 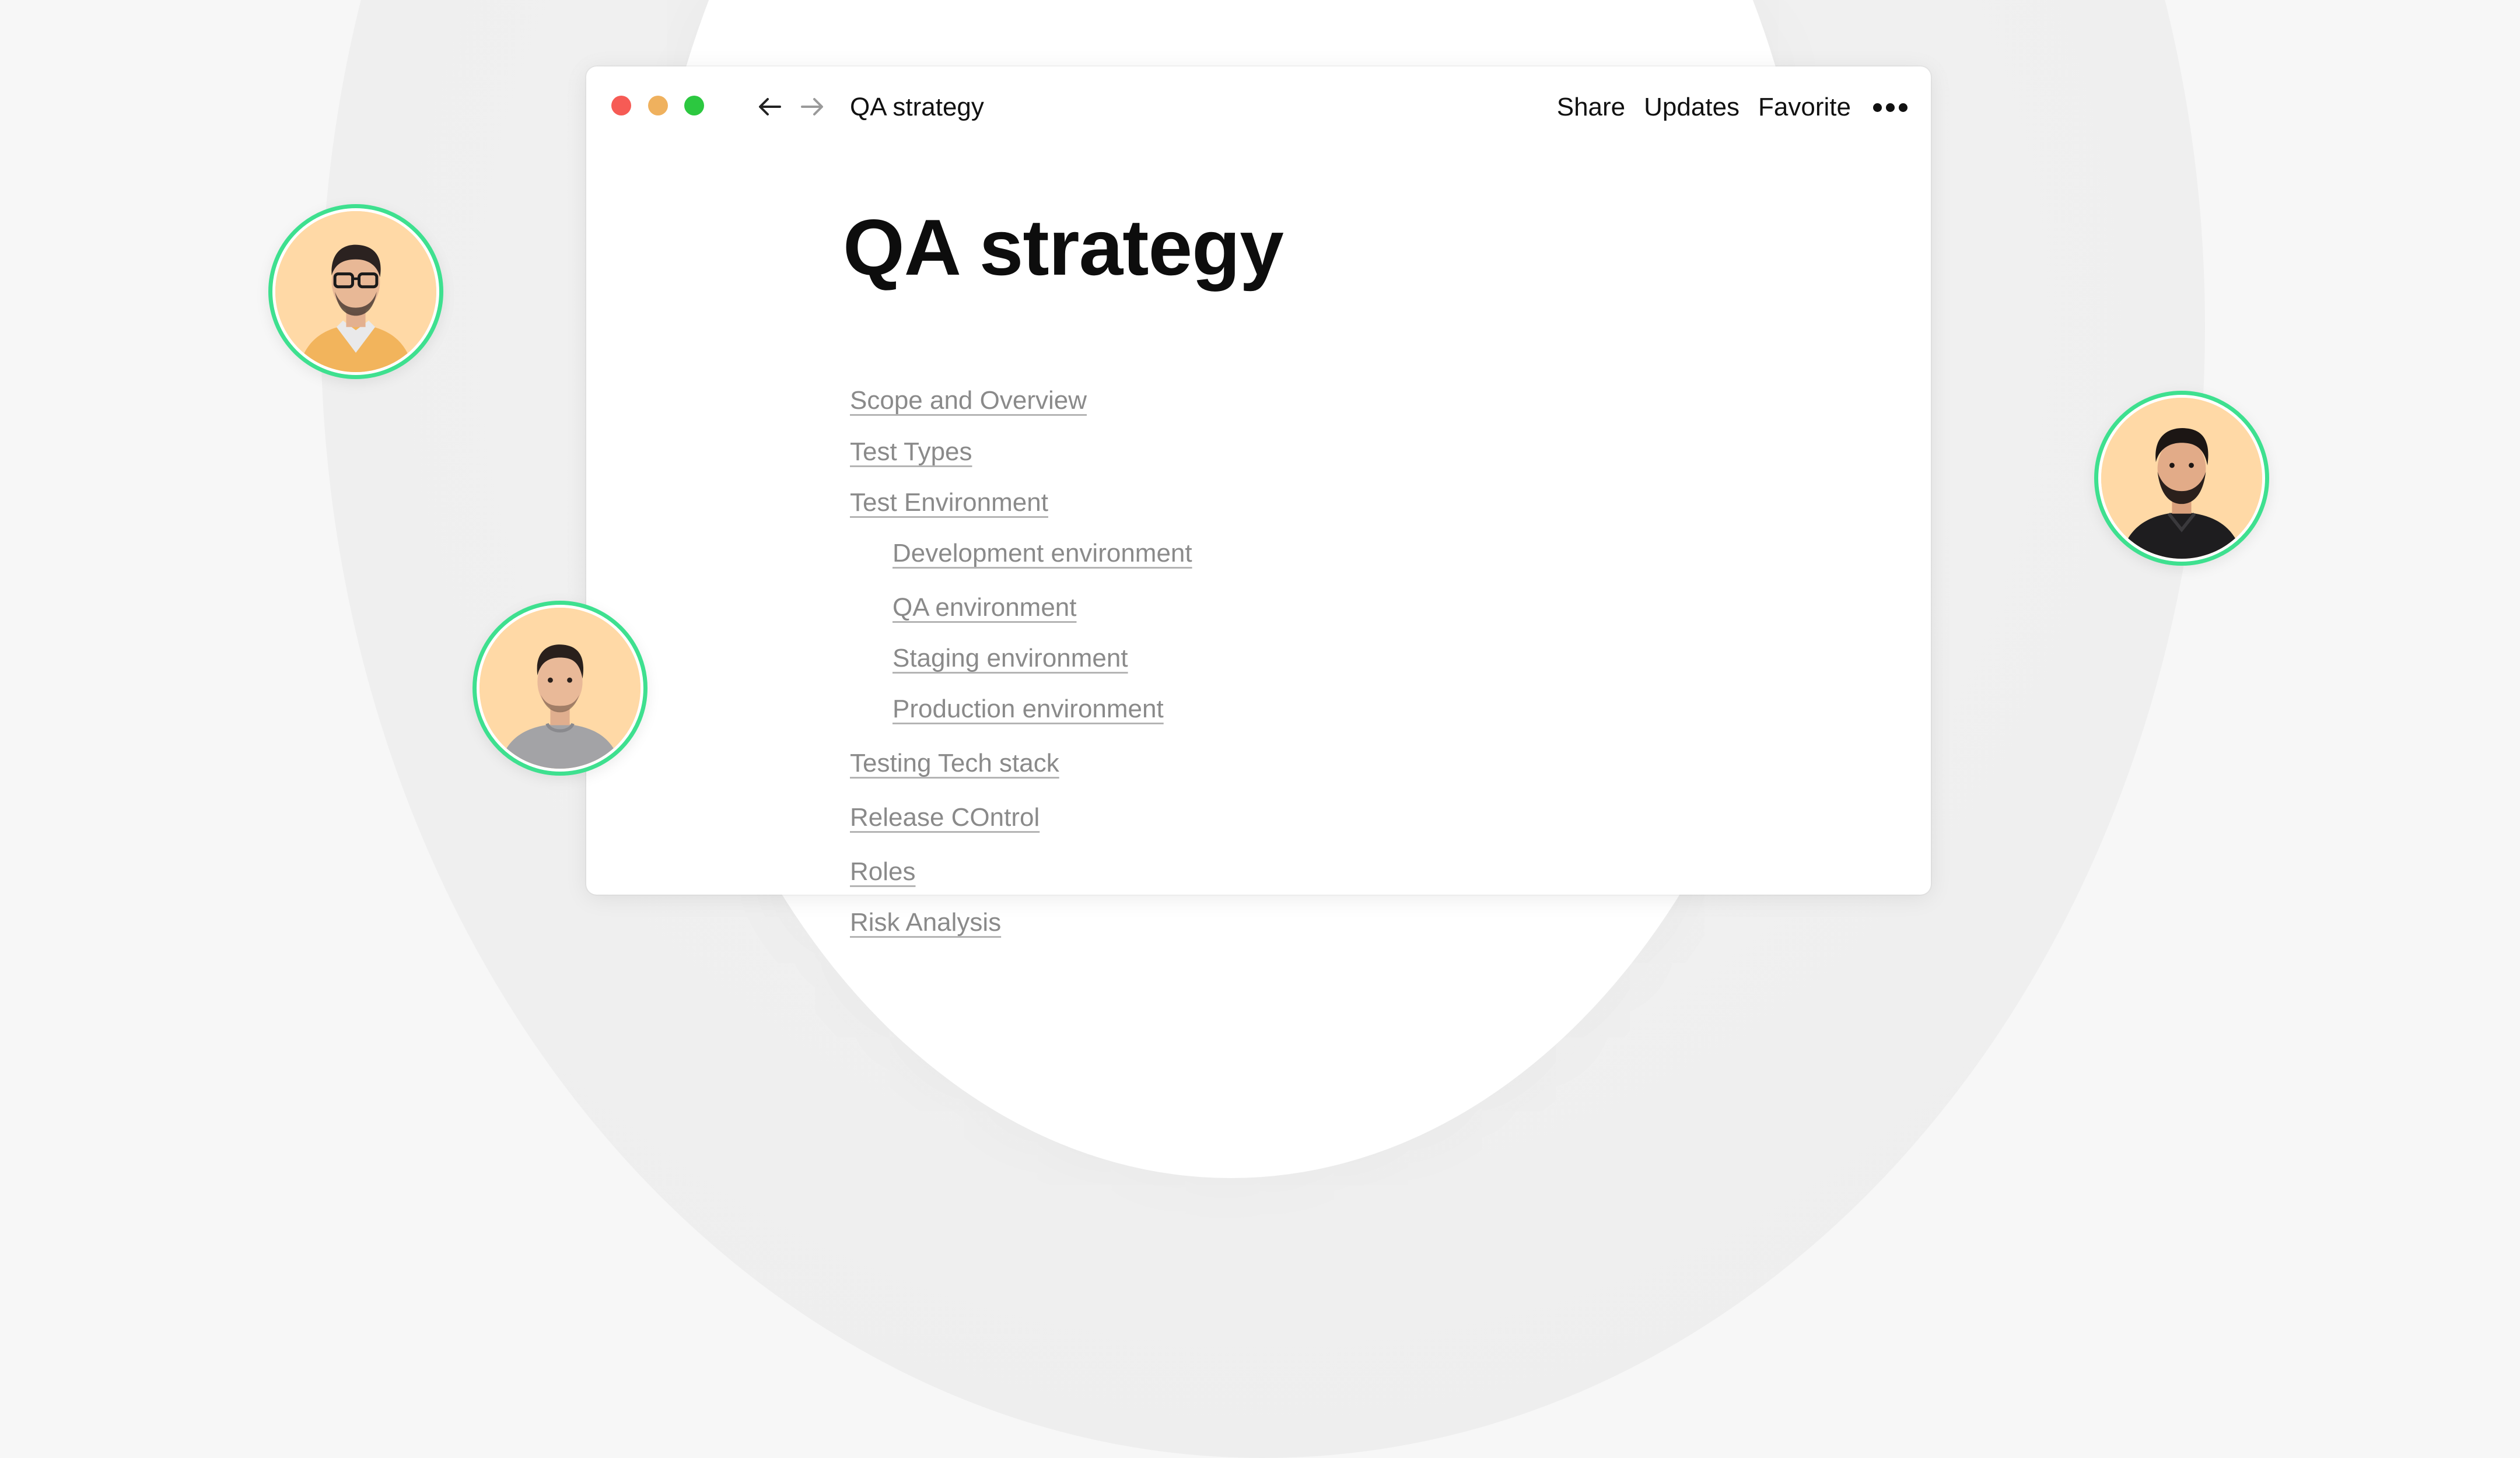 What do you see at coordinates (694, 105) in the screenshot?
I see `maximize-window-button` at bounding box center [694, 105].